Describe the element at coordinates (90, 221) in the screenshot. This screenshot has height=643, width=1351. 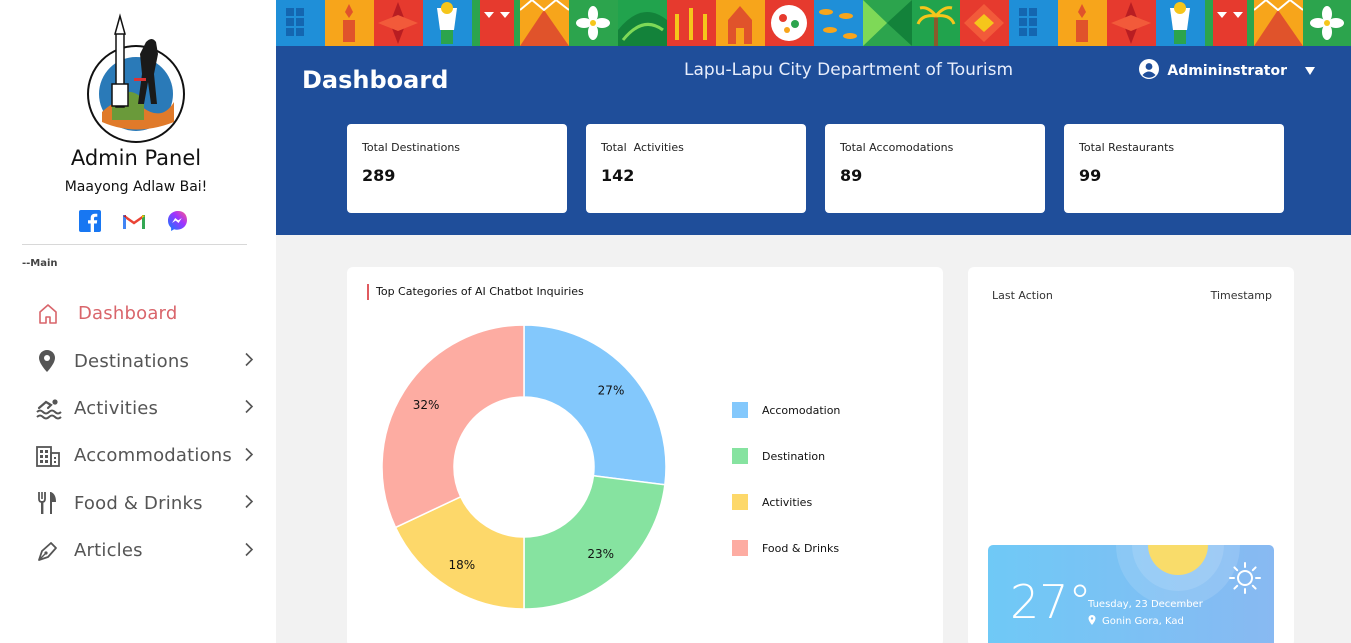
I see `facebook-icon` at that location.